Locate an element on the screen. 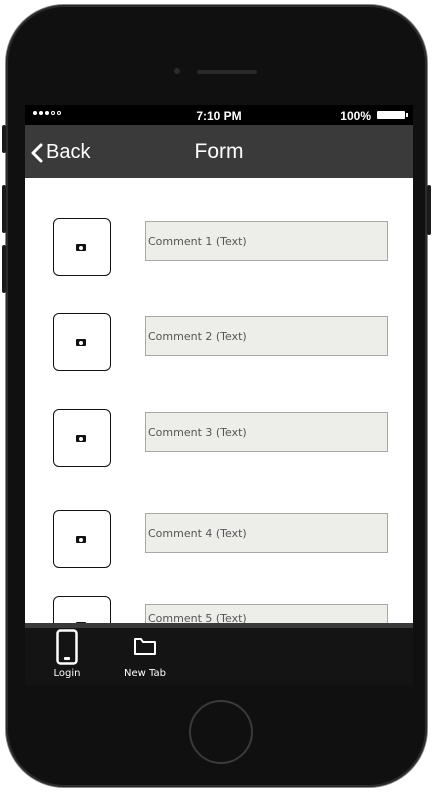  comment-field: Comment 3 (Text) is located at coordinates (266, 432).